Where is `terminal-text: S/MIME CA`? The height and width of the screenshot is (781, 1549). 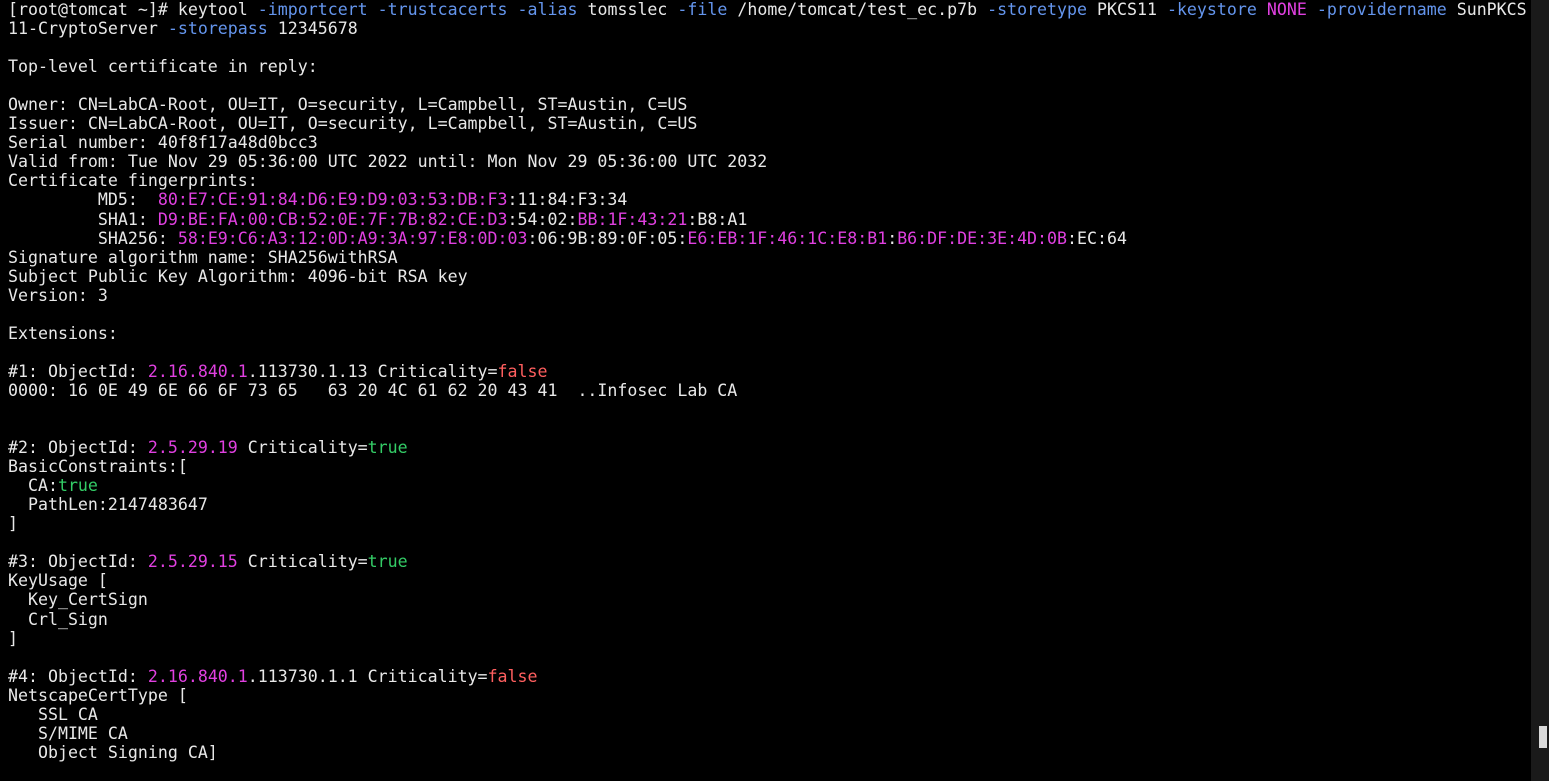 terminal-text: S/MIME CA is located at coordinates (68, 733).